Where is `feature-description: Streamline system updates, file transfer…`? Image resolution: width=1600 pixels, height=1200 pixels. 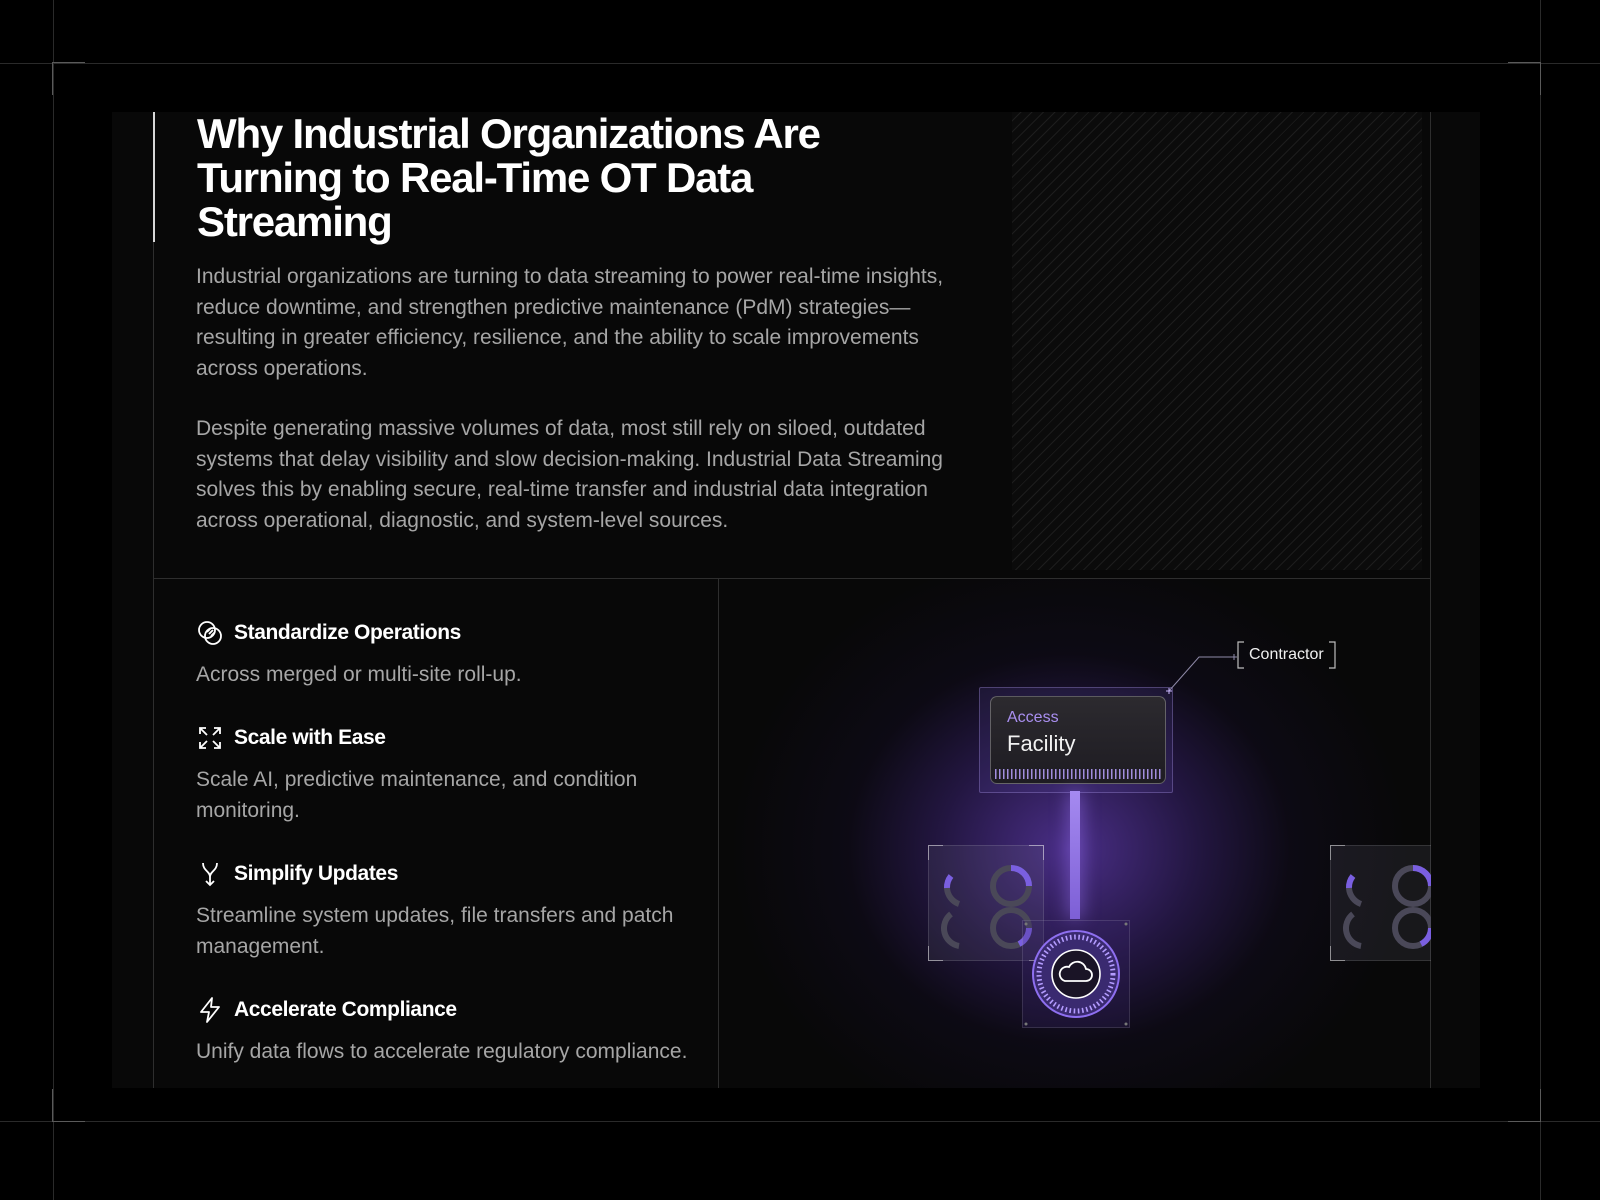 feature-description: Streamline system updates, file transfer… is located at coordinates (435, 931).